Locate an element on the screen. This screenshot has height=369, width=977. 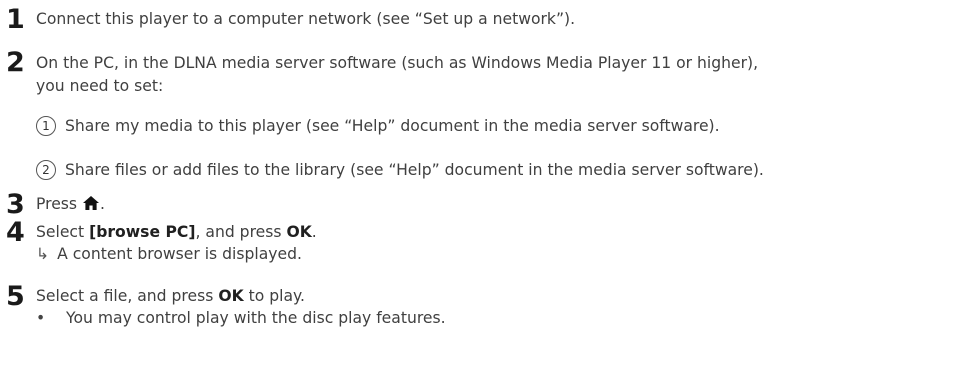
step-text: Select a file, and press OK to play. is located at coordinates (170, 296).